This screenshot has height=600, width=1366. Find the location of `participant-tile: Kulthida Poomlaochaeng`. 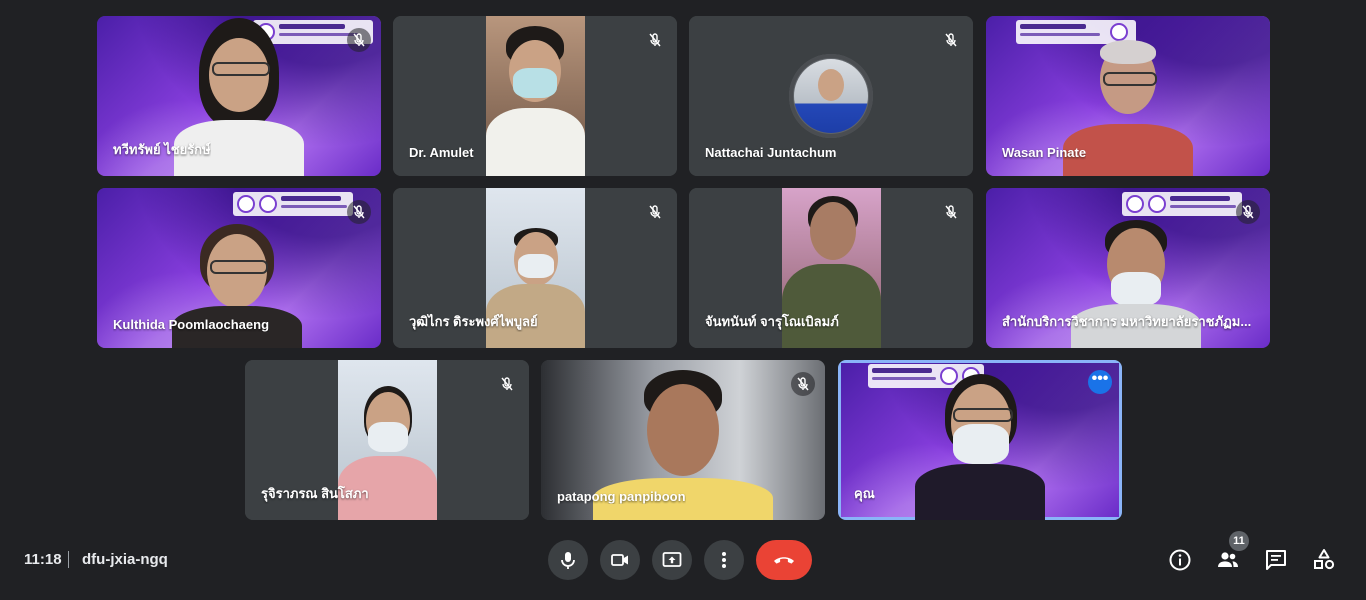

participant-tile: Kulthida Poomlaochaeng is located at coordinates (239, 268).